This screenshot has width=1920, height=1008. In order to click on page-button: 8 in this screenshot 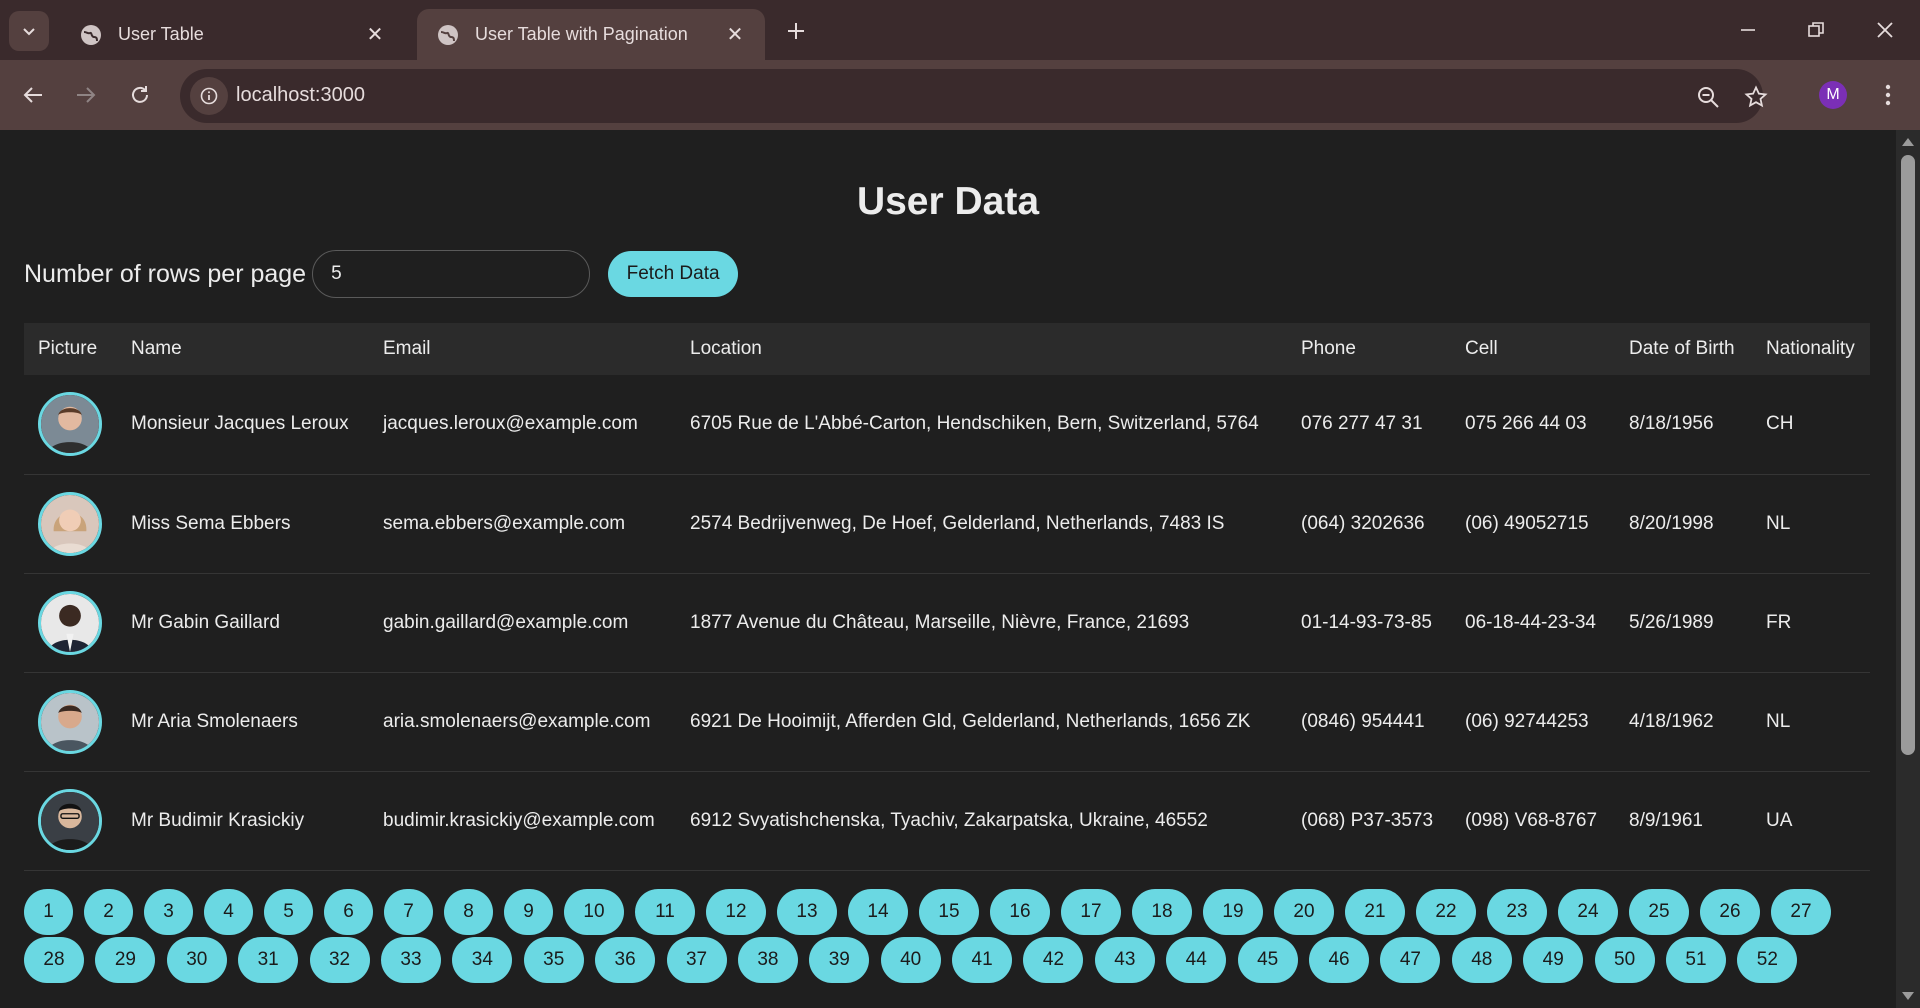, I will do `click(468, 912)`.